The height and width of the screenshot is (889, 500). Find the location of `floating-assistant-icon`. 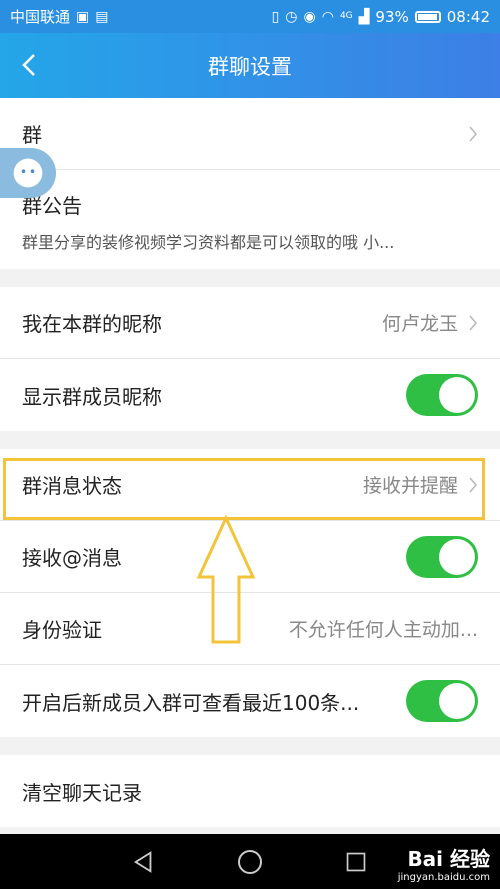

floating-assistant-icon is located at coordinates (28, 173).